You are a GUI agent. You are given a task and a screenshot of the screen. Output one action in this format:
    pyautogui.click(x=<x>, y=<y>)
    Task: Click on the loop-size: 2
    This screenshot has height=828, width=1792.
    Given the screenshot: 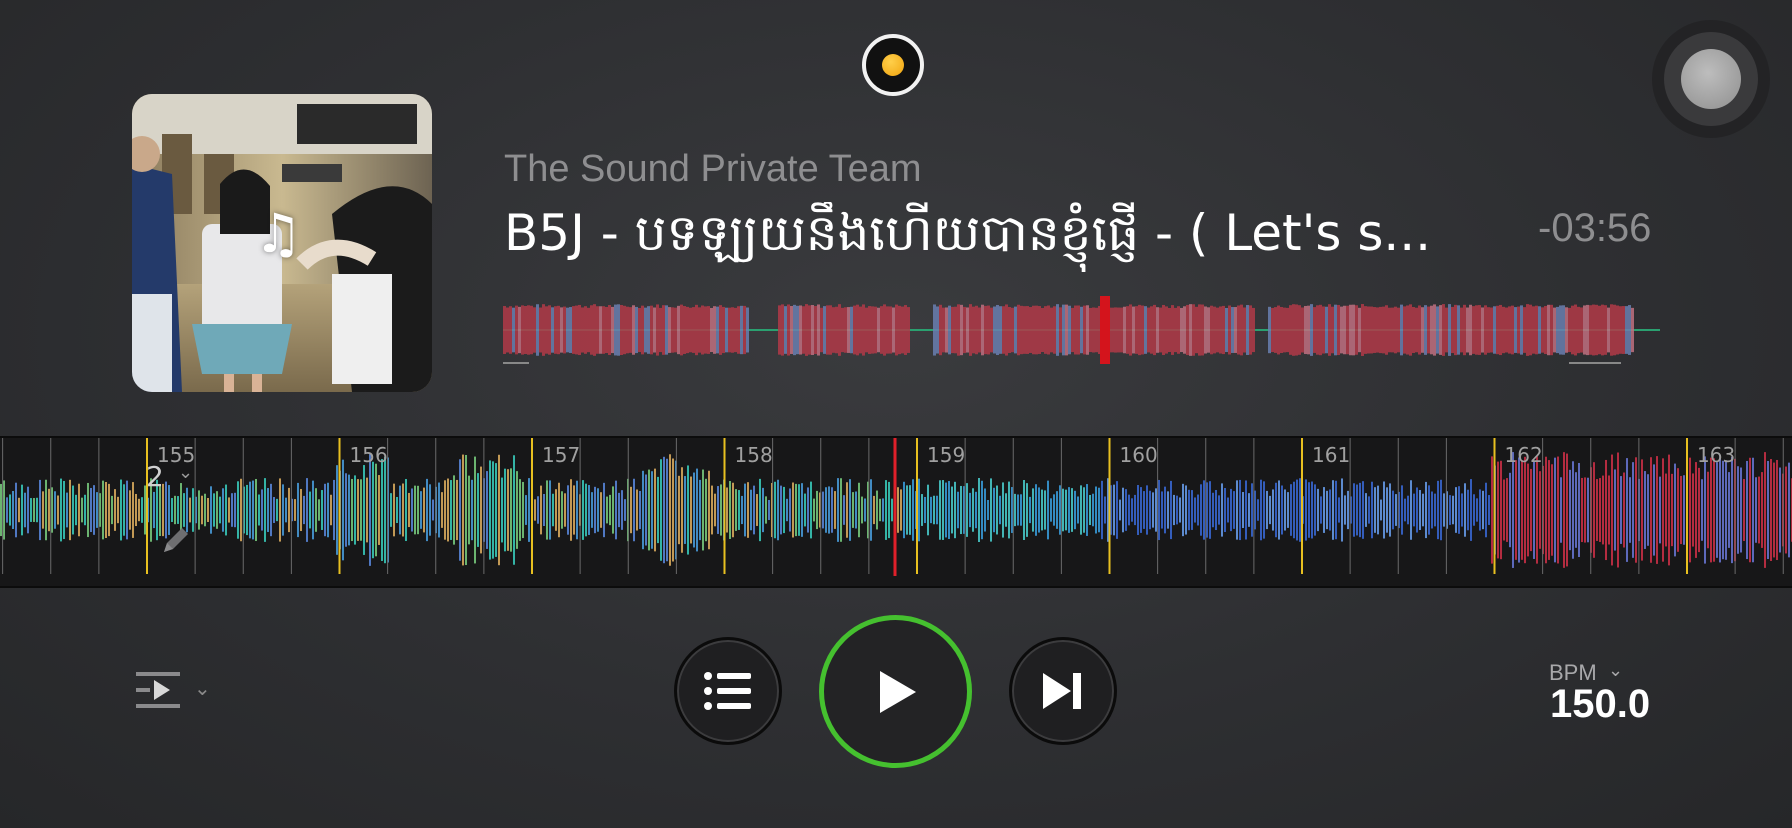 What is the action you would take?
    pyautogui.click(x=155, y=476)
    